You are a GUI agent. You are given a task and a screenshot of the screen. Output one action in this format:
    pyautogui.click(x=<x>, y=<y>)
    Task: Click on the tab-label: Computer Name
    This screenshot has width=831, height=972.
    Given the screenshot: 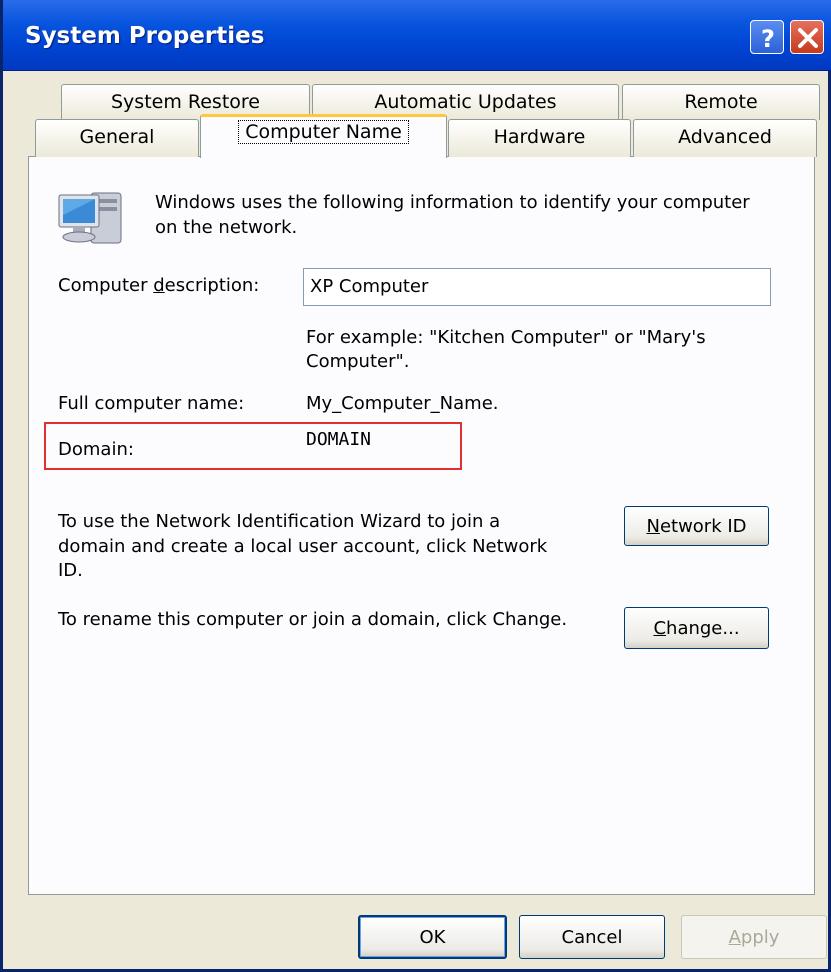 What is the action you would take?
    pyautogui.click(x=323, y=132)
    